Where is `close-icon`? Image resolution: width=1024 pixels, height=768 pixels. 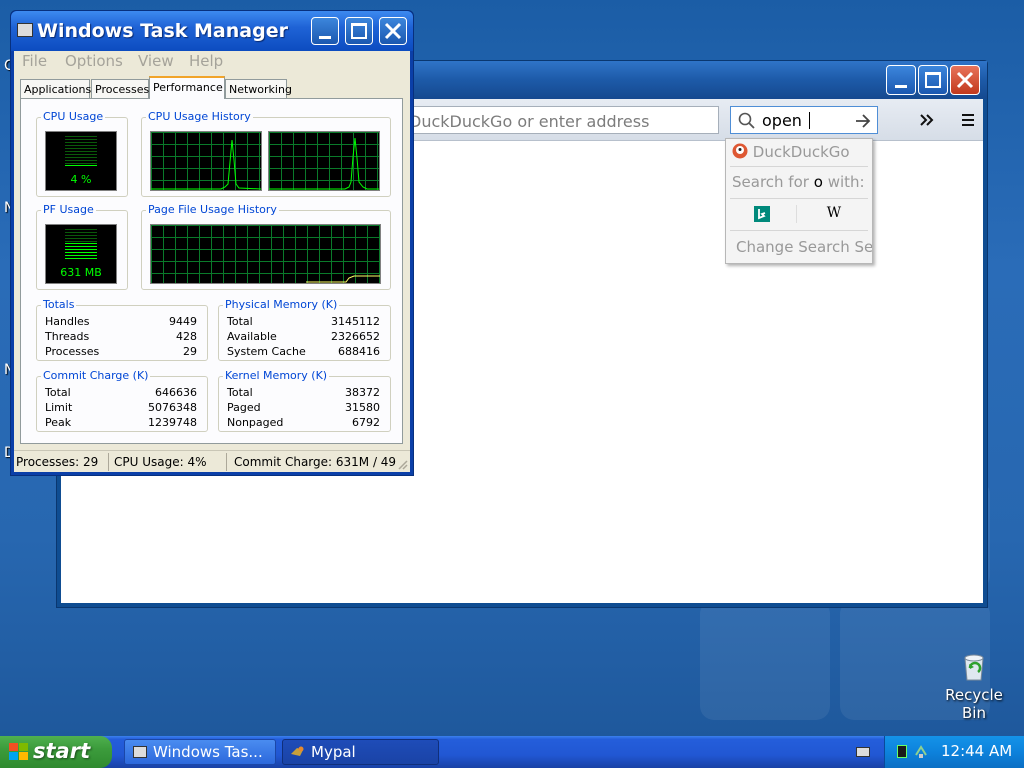
close-icon is located at coordinates (393, 31).